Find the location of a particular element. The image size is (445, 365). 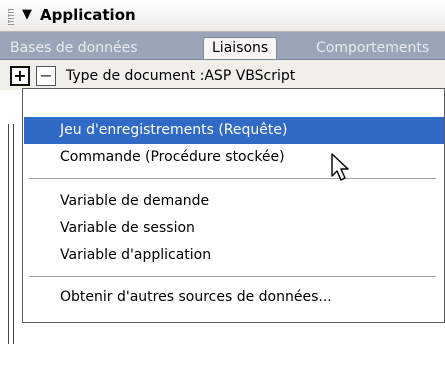

menu-item-recordset: Jeu d'enregistrements (Requête) is located at coordinates (234, 130).